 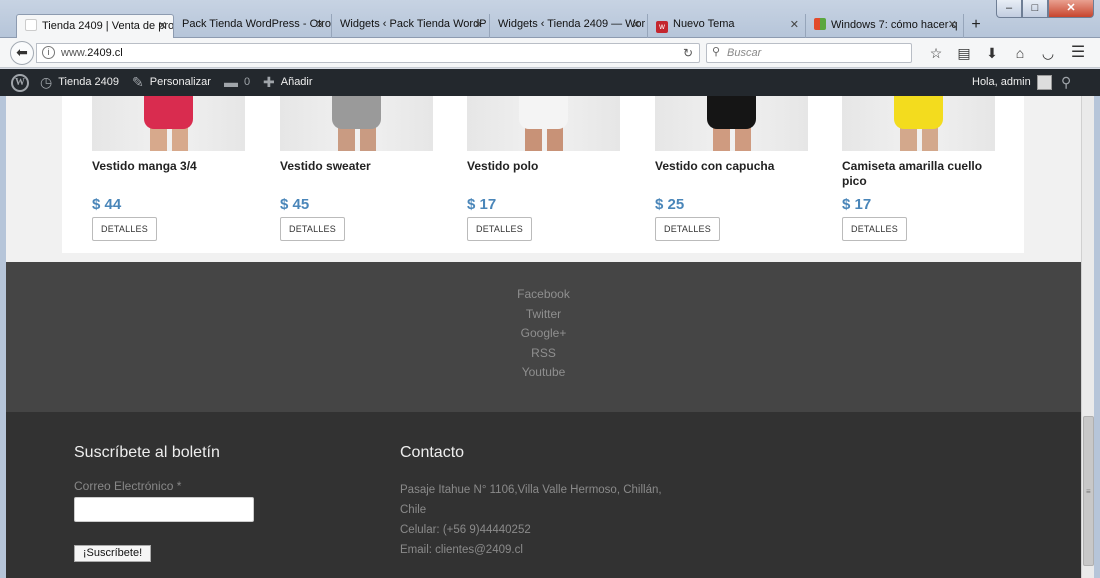 I want to click on email-field, so click(x=164, y=509).